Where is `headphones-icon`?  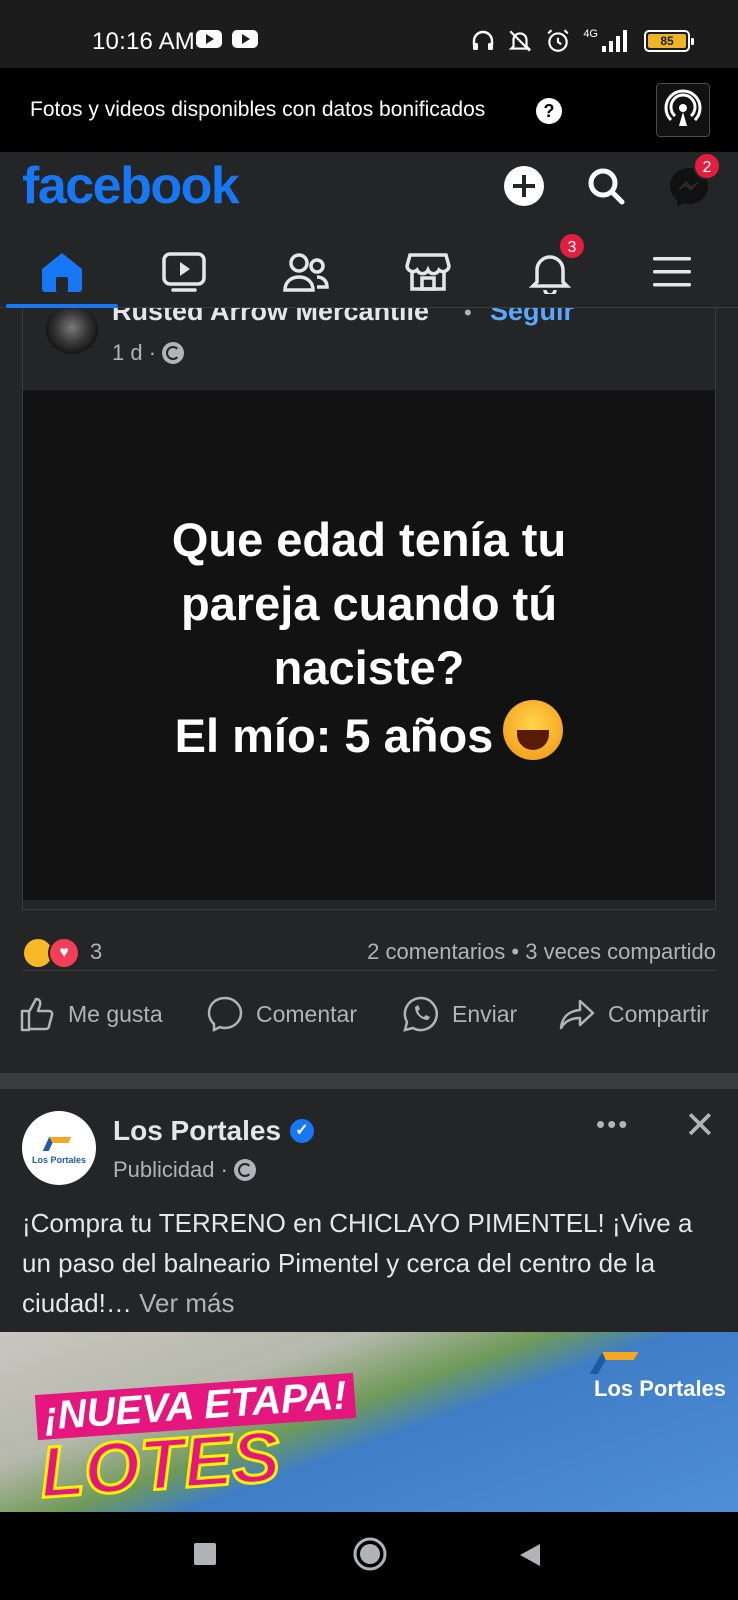
headphones-icon is located at coordinates (483, 40).